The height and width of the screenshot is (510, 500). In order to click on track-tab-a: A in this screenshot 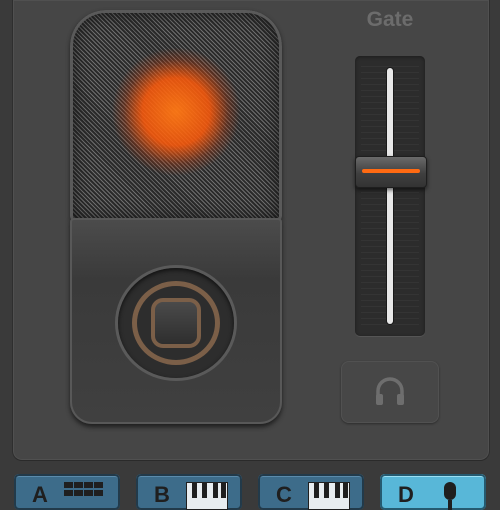, I will do `click(67, 492)`.